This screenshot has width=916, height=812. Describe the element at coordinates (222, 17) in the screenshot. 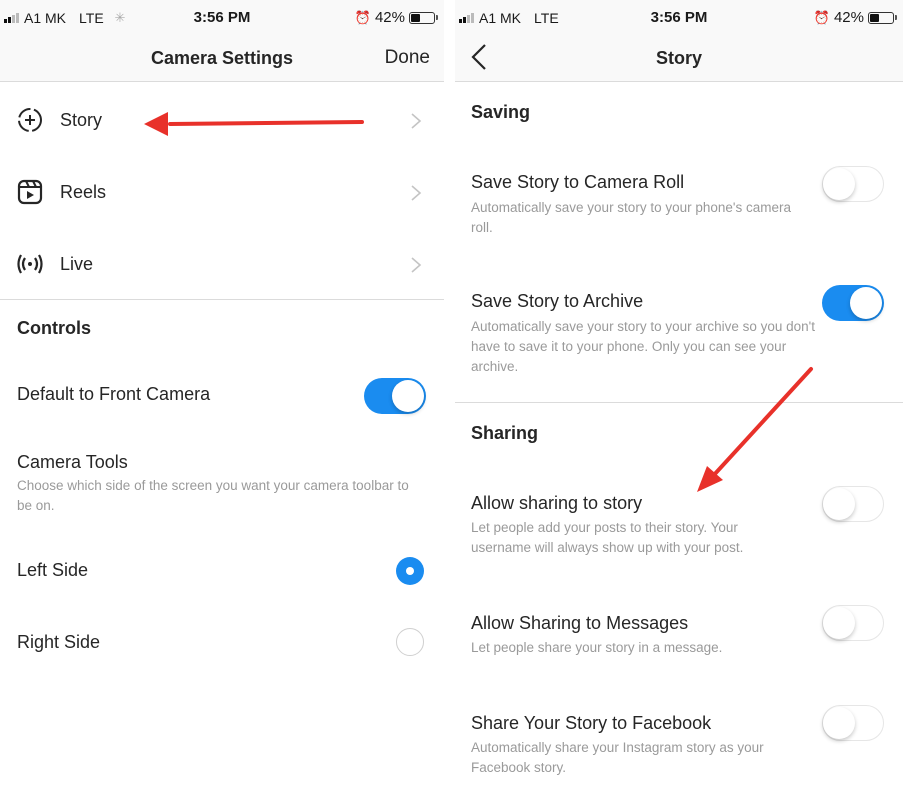

I see `status-bar: A1 MK LTE ✳ 3:56 PM ⏰ 42%` at that location.